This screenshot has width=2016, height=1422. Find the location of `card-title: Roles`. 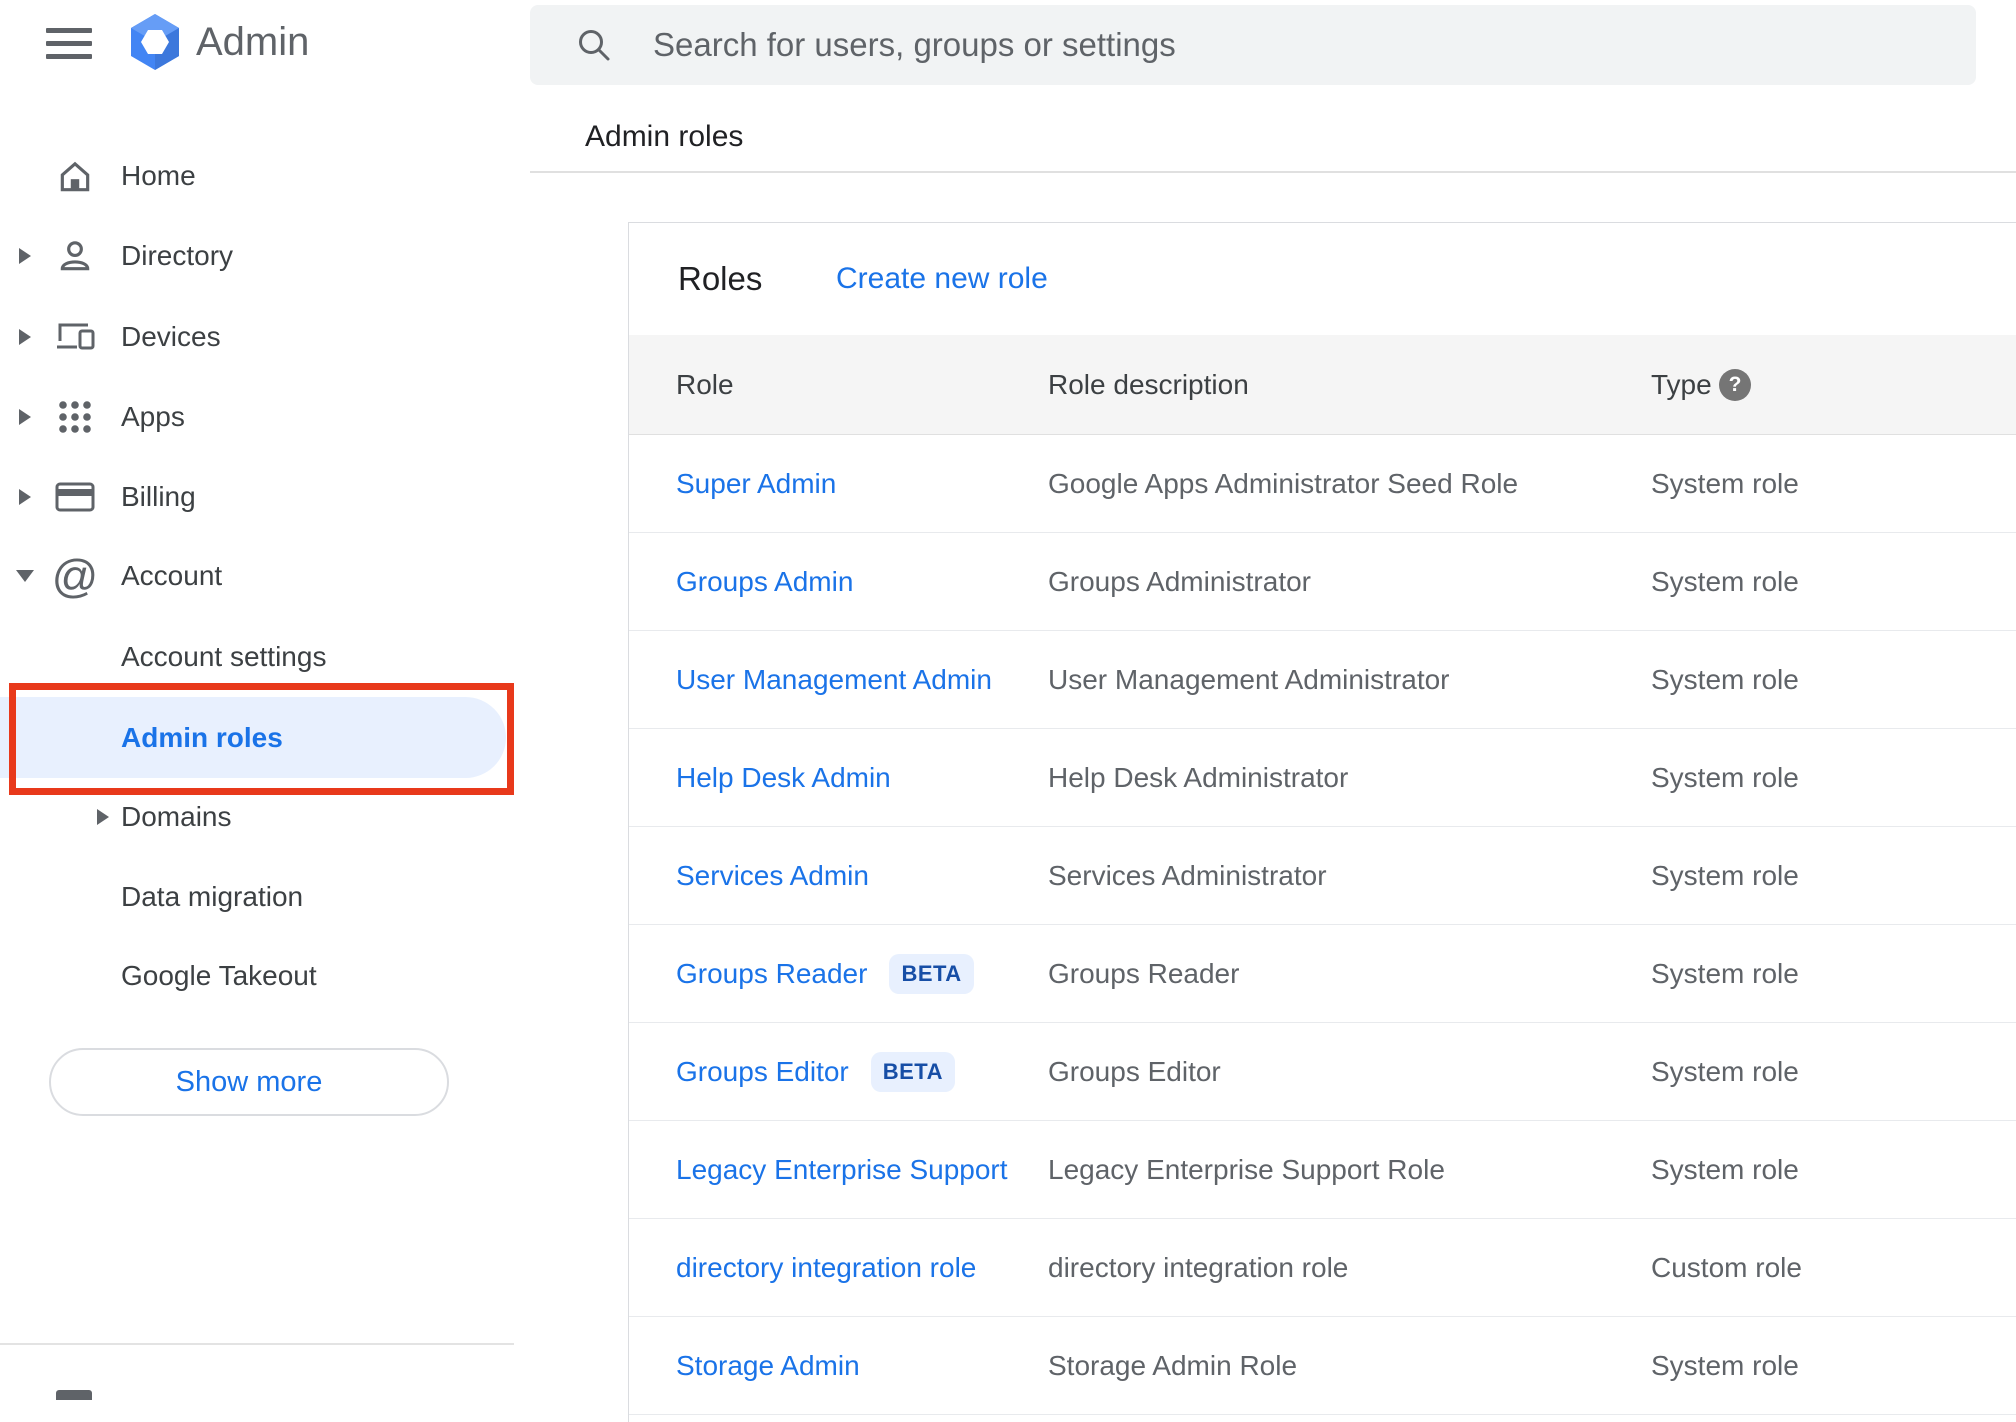

card-title: Roles is located at coordinates (720, 278).